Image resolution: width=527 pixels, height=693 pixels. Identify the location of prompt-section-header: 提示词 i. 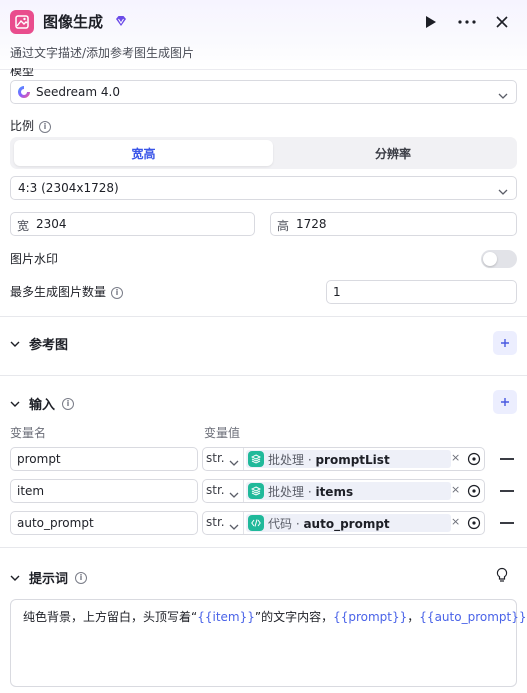
(49, 577).